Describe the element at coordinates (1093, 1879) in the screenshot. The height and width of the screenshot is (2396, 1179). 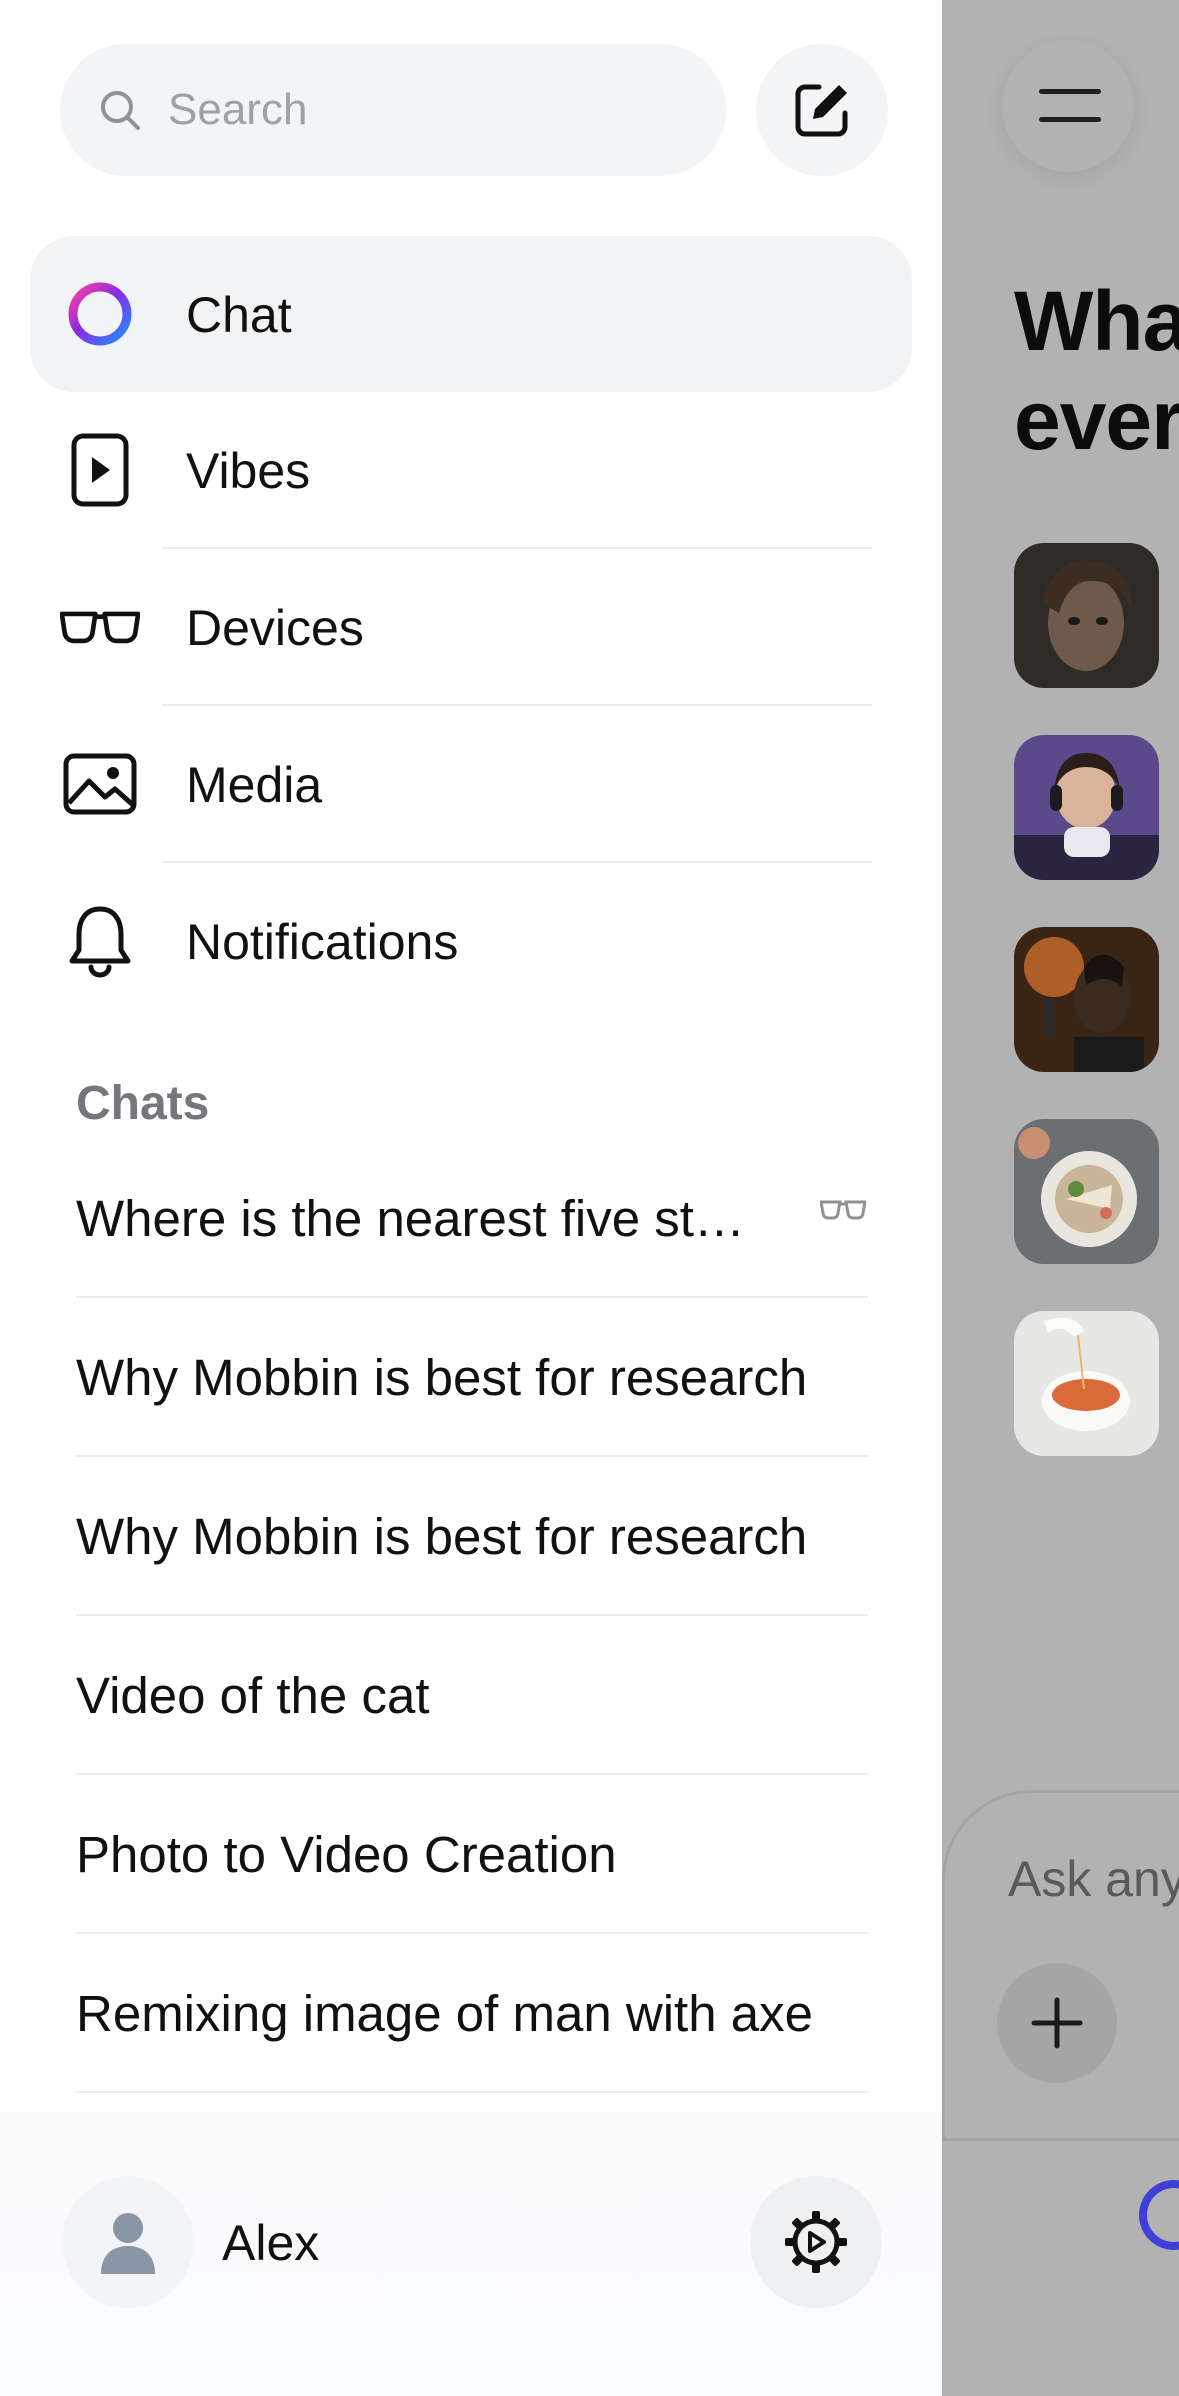
I see `ask-input-placeholder: Ask any` at that location.